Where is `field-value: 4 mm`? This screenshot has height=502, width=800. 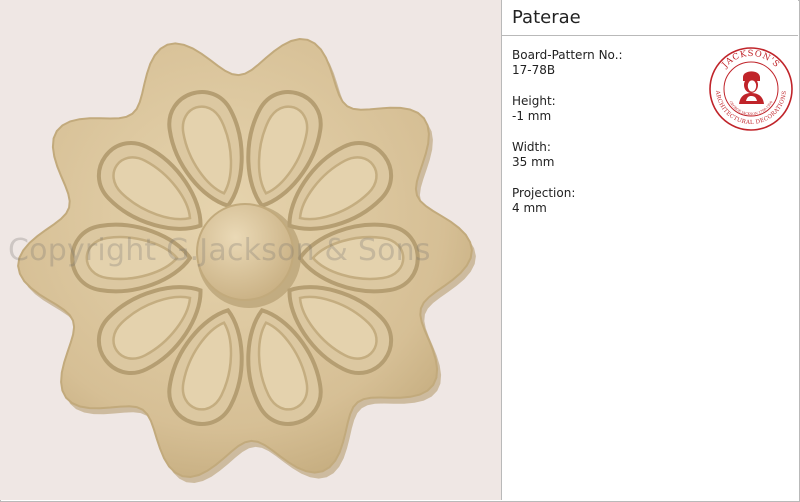 field-value: 4 mm is located at coordinates (529, 208).